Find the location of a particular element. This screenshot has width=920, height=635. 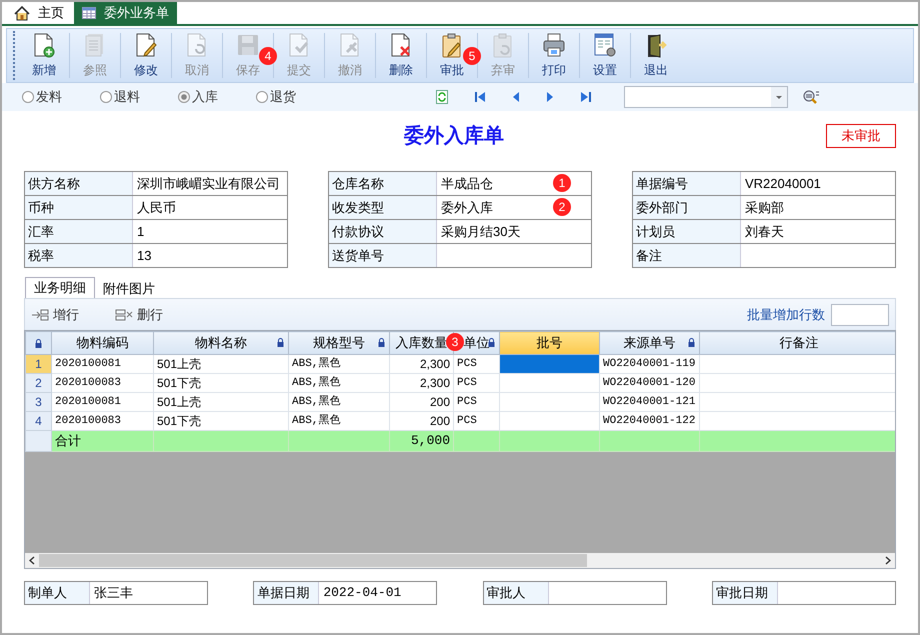

number-badge: 5 is located at coordinates (472, 56).